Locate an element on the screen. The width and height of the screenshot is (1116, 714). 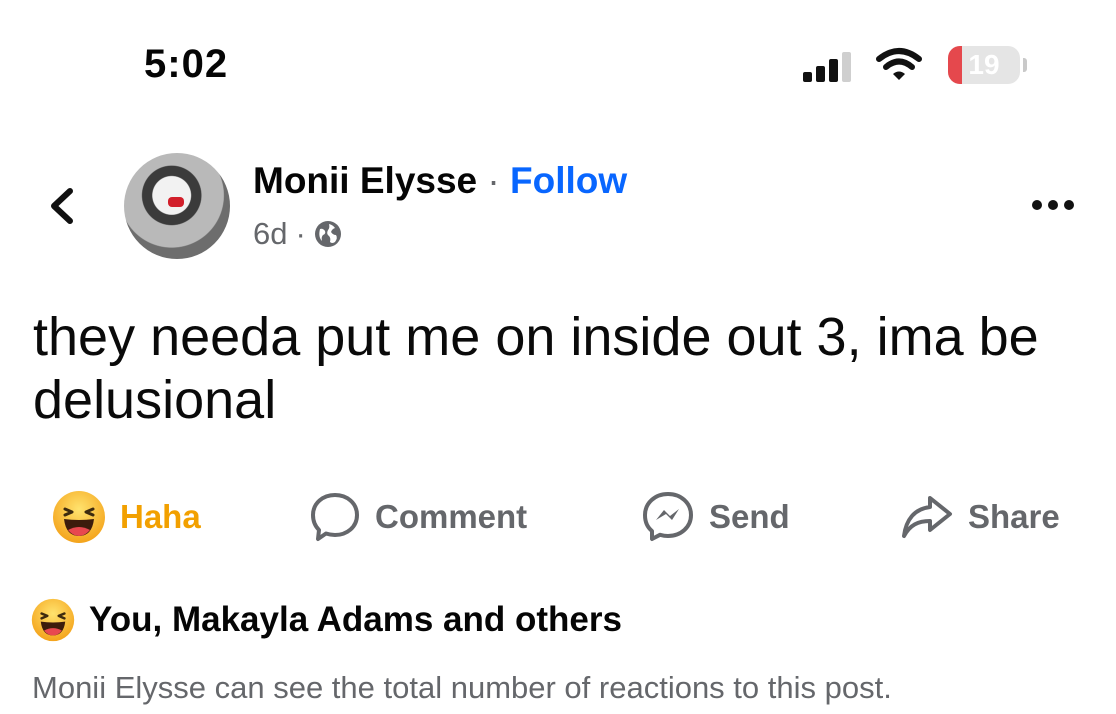
avatar is located at coordinates (177, 206).